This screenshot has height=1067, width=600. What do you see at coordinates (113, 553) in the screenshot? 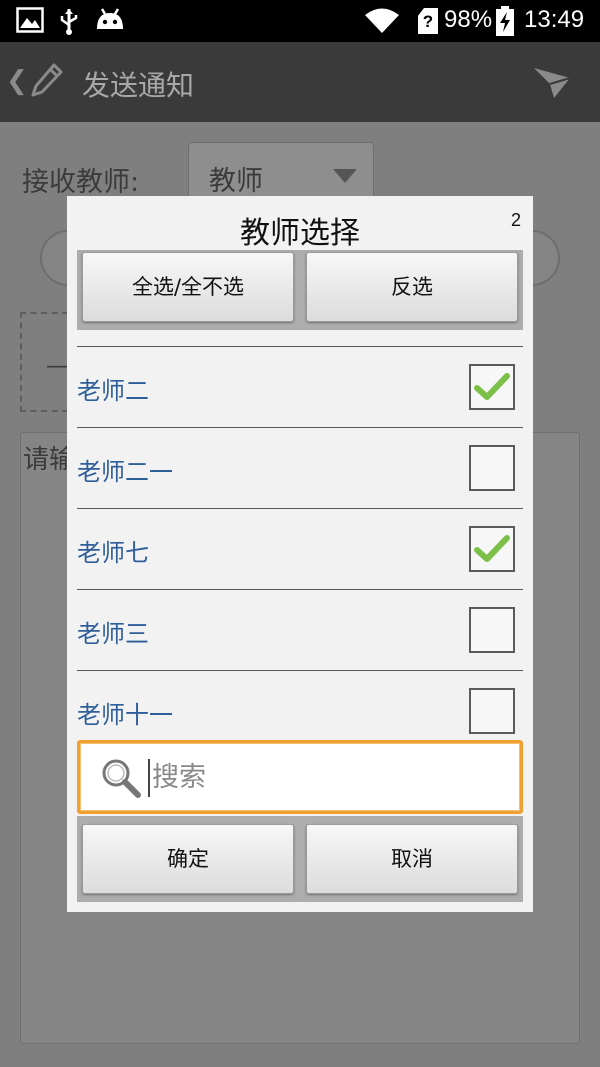
I see `teacher-name: 老师七` at bounding box center [113, 553].